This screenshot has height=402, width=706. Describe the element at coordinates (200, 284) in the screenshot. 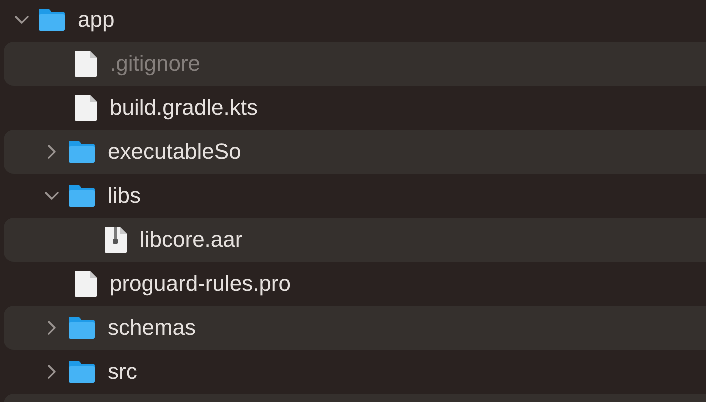

I see `file-name: proguard-rules.pro` at that location.